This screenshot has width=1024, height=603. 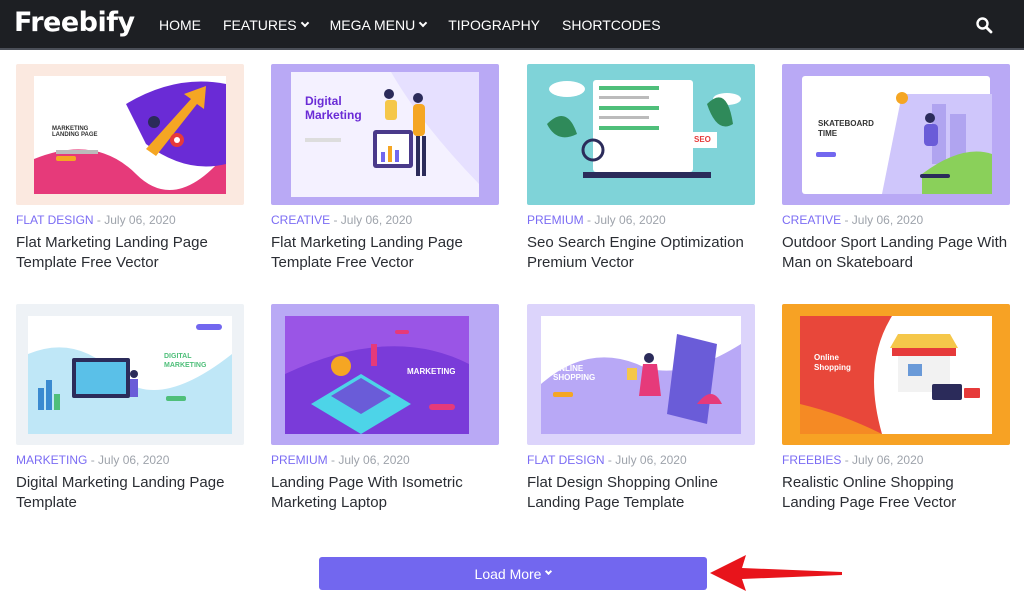 I want to click on nav-features-label: FEATURES, so click(x=260, y=25).